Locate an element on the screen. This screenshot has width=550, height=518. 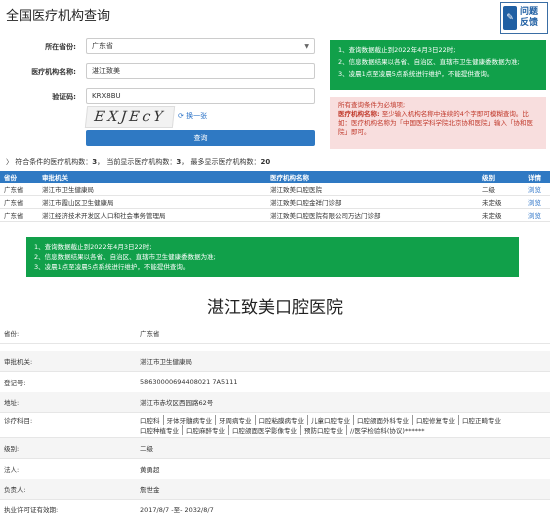
detail-row-province: 省份: 广东省 is located at coordinates (275, 333).